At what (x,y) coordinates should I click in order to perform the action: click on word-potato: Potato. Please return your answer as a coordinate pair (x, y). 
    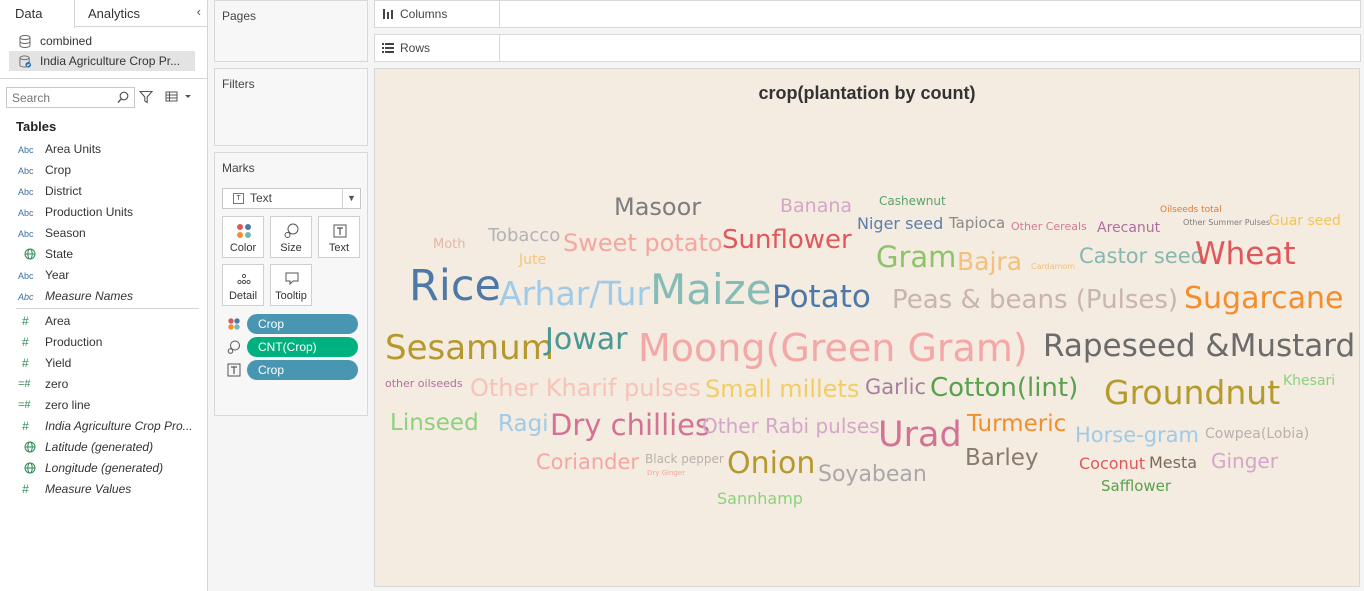
    Looking at the image, I should click on (821, 297).